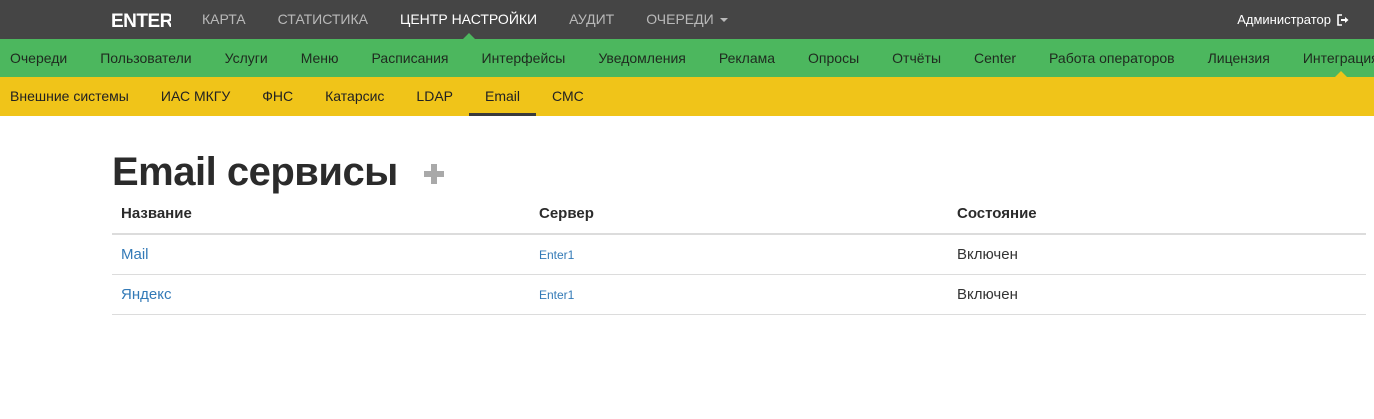 The image size is (1374, 419). Describe the element at coordinates (568, 96) in the screenshot. I see `subnav-sms: СМС` at that location.